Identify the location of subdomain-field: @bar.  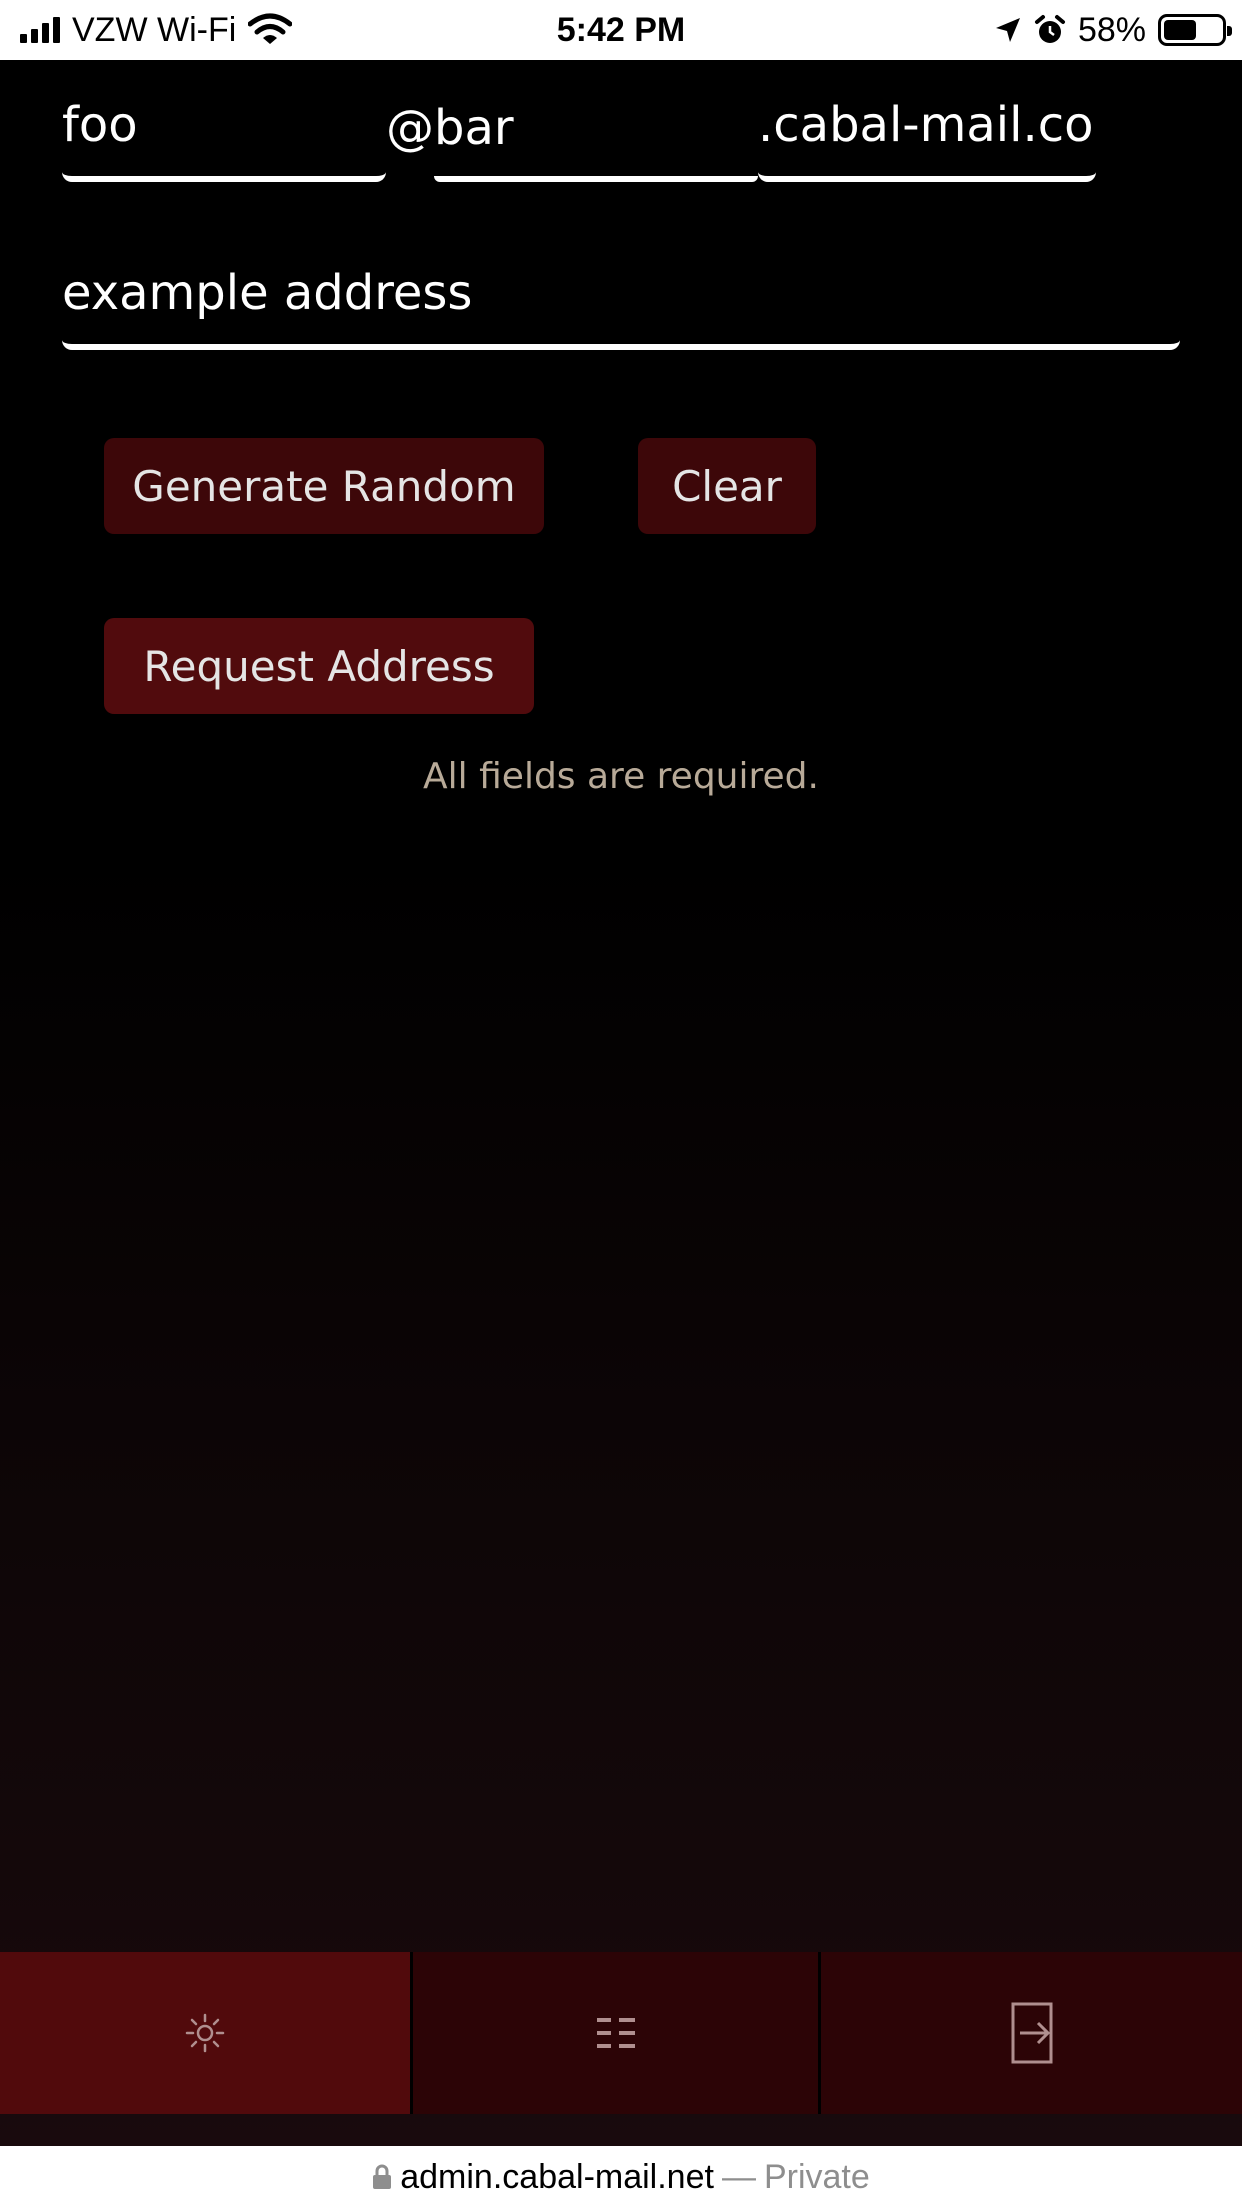
(573, 128).